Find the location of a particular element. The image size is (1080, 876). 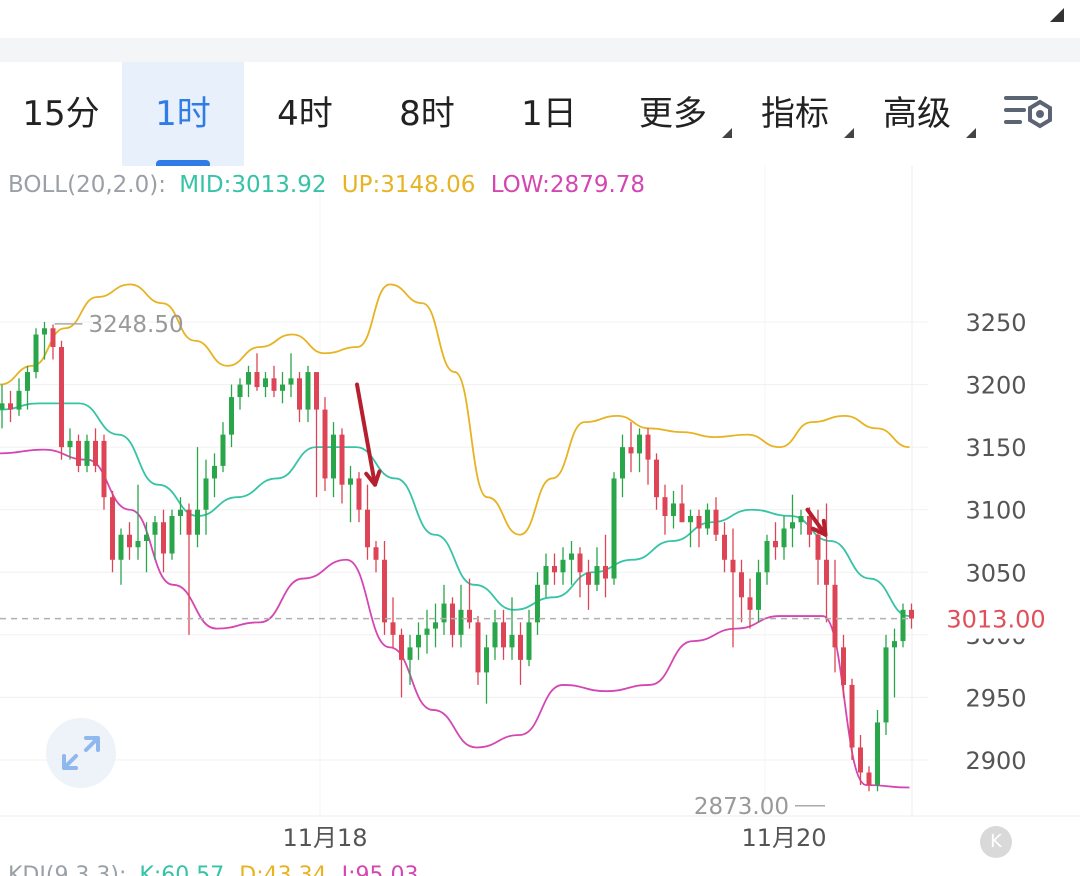

tab-label: 15分 is located at coordinates (61, 114).